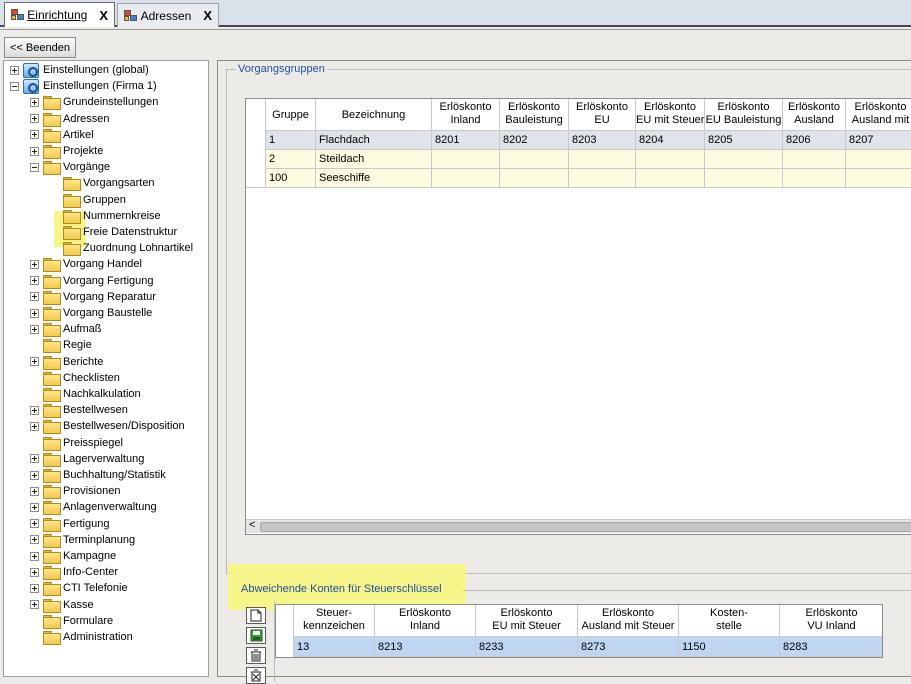 The height and width of the screenshot is (684, 911). Describe the element at coordinates (74, 572) in the screenshot. I see `tree-item: Info-Center` at that location.